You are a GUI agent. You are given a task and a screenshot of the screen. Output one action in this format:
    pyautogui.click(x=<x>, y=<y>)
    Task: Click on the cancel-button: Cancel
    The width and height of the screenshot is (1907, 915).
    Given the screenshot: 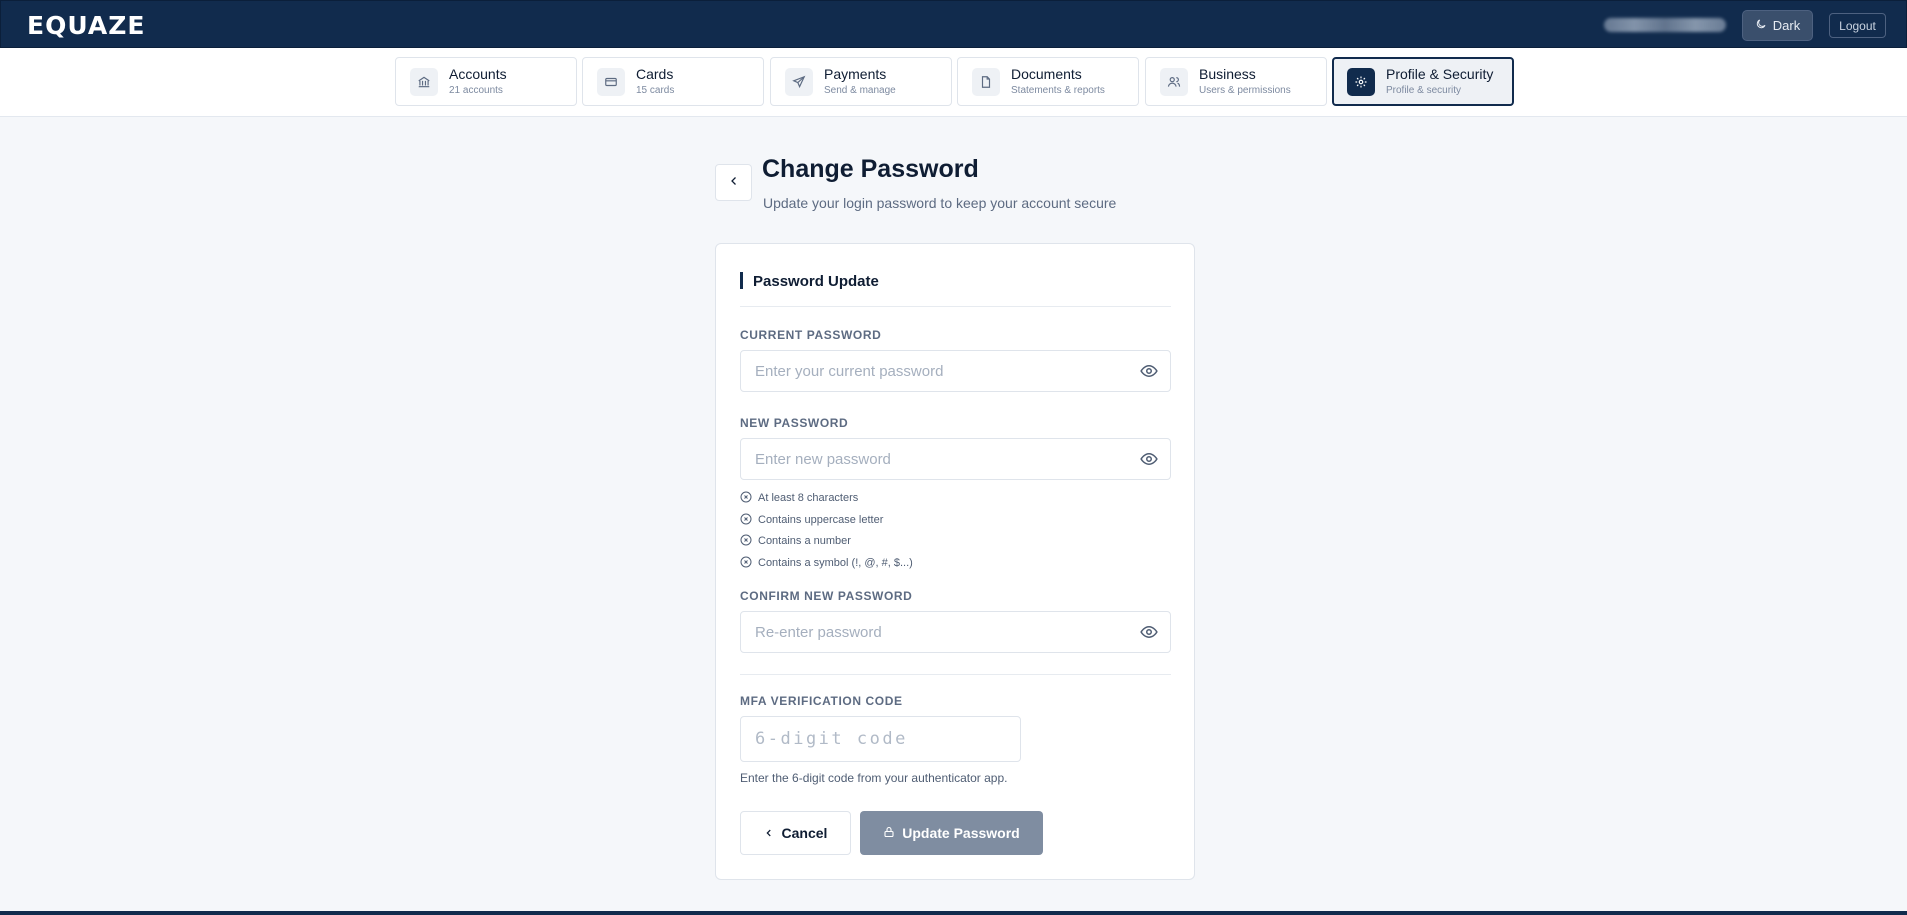 What is the action you would take?
    pyautogui.click(x=795, y=833)
    